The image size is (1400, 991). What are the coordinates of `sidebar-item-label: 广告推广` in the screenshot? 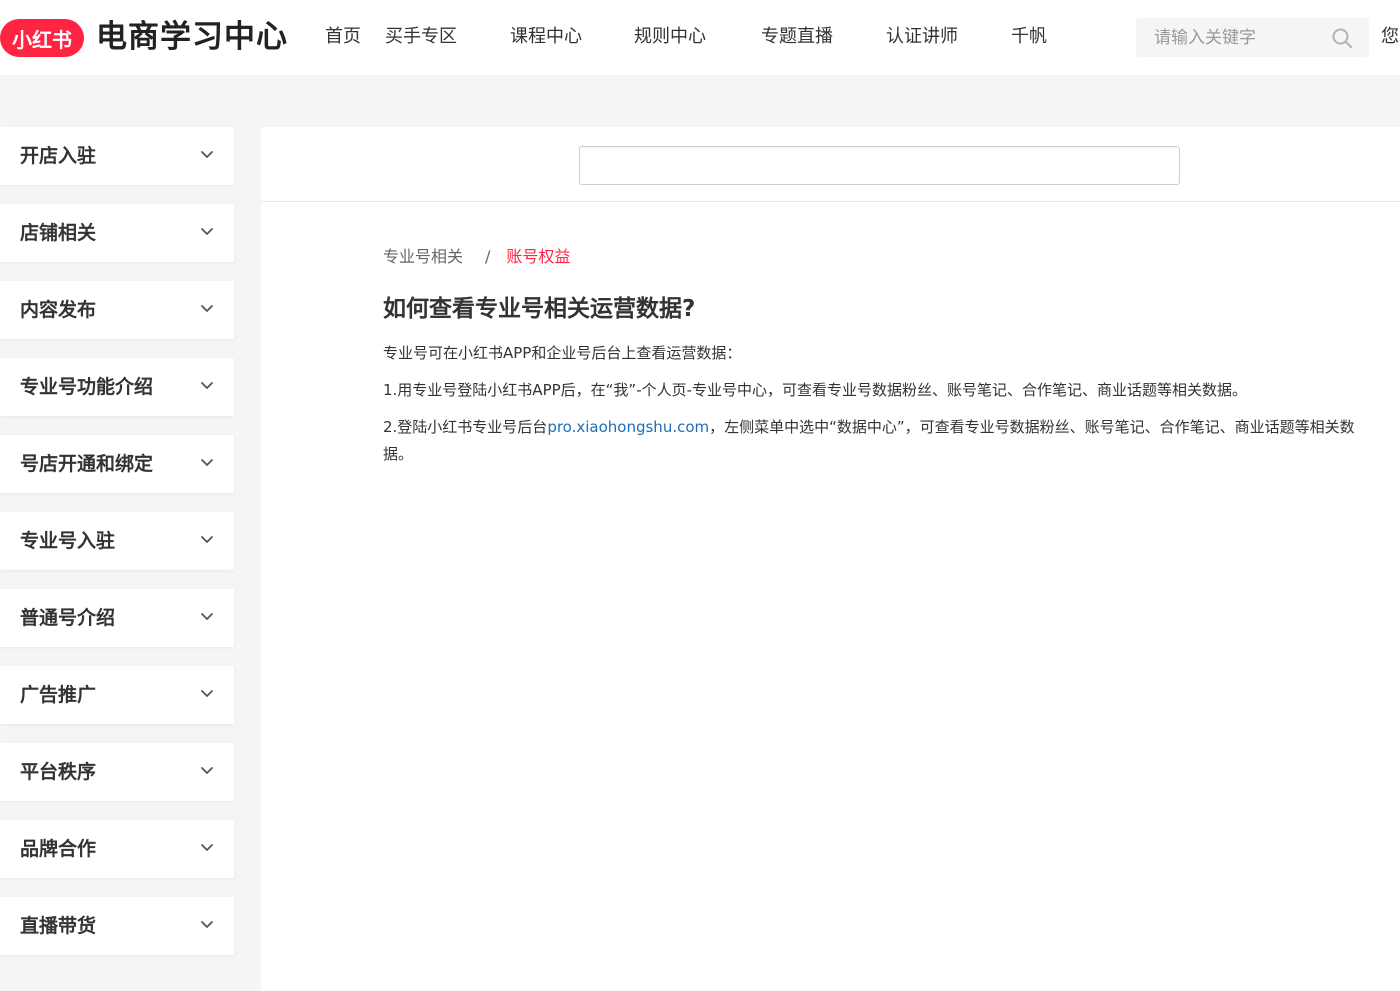 It's located at (58, 695).